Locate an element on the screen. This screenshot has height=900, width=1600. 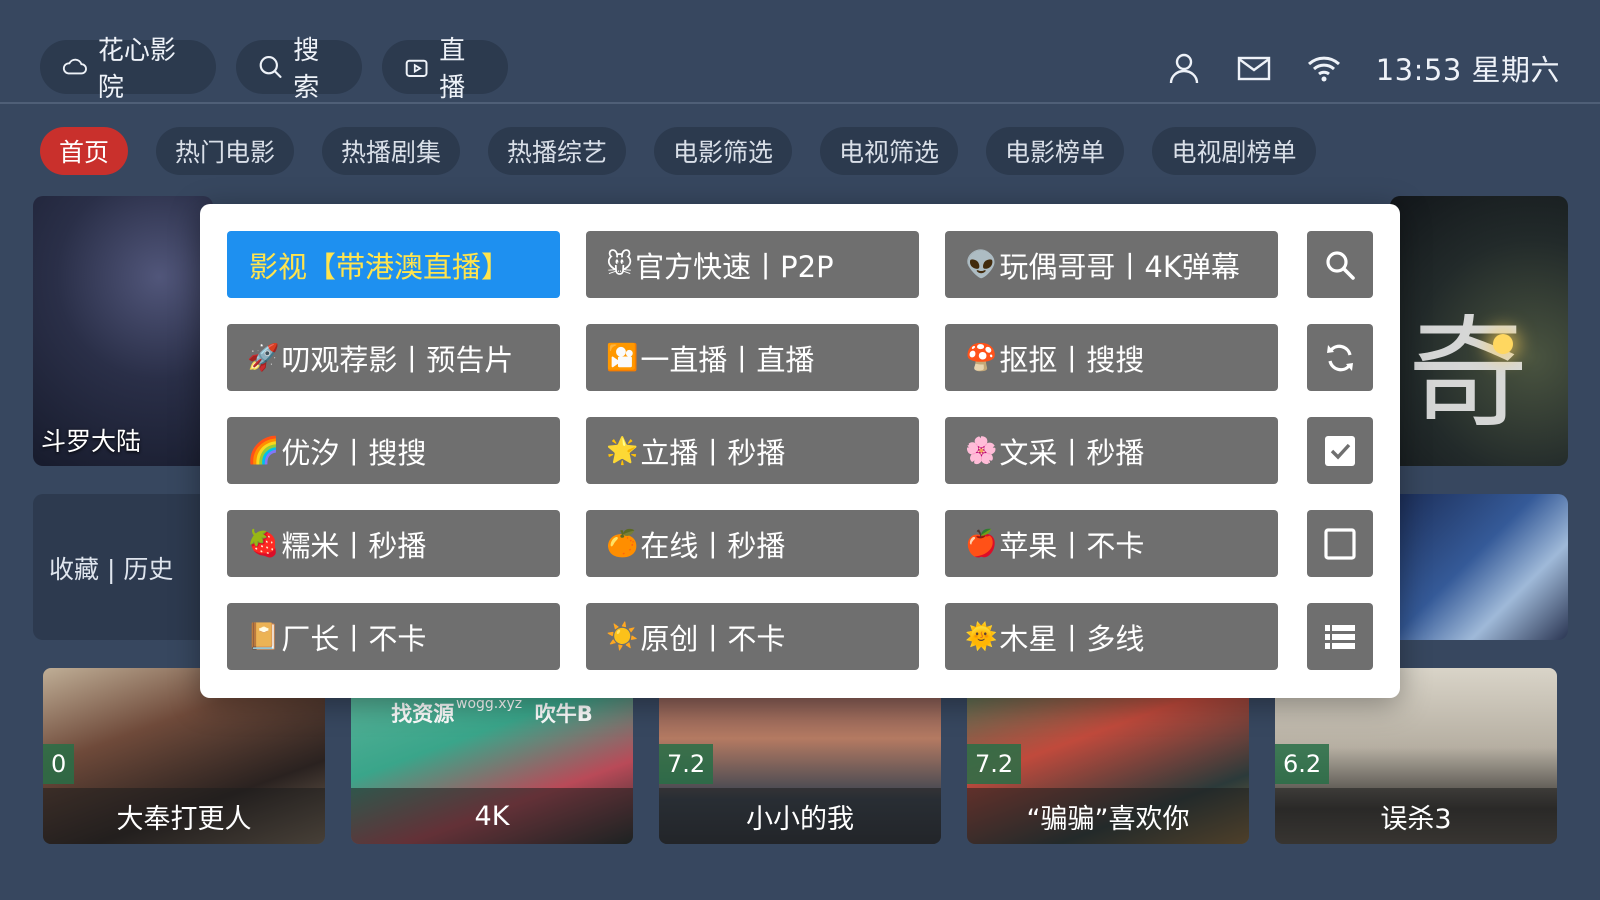
source-label: 文采丨秒播 is located at coordinates (1072, 452).